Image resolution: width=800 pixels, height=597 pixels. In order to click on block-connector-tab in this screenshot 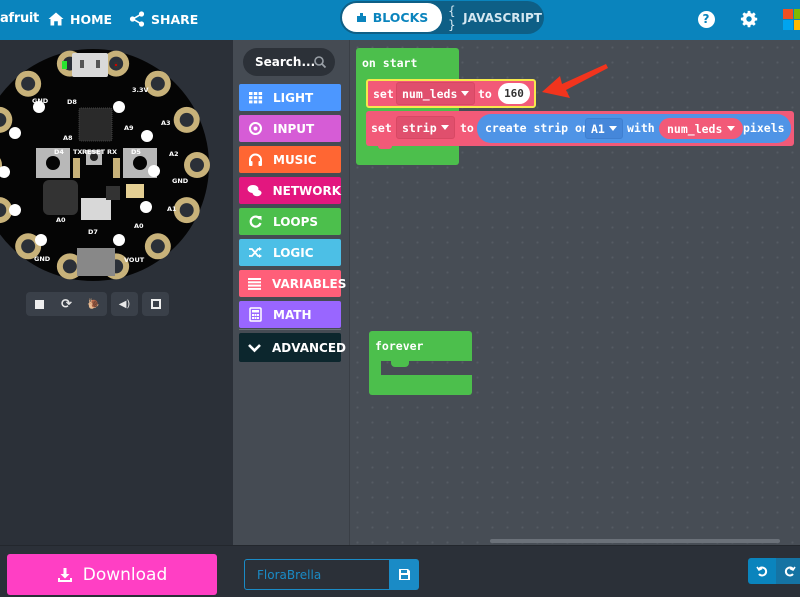, I will do `click(385, 146)`.